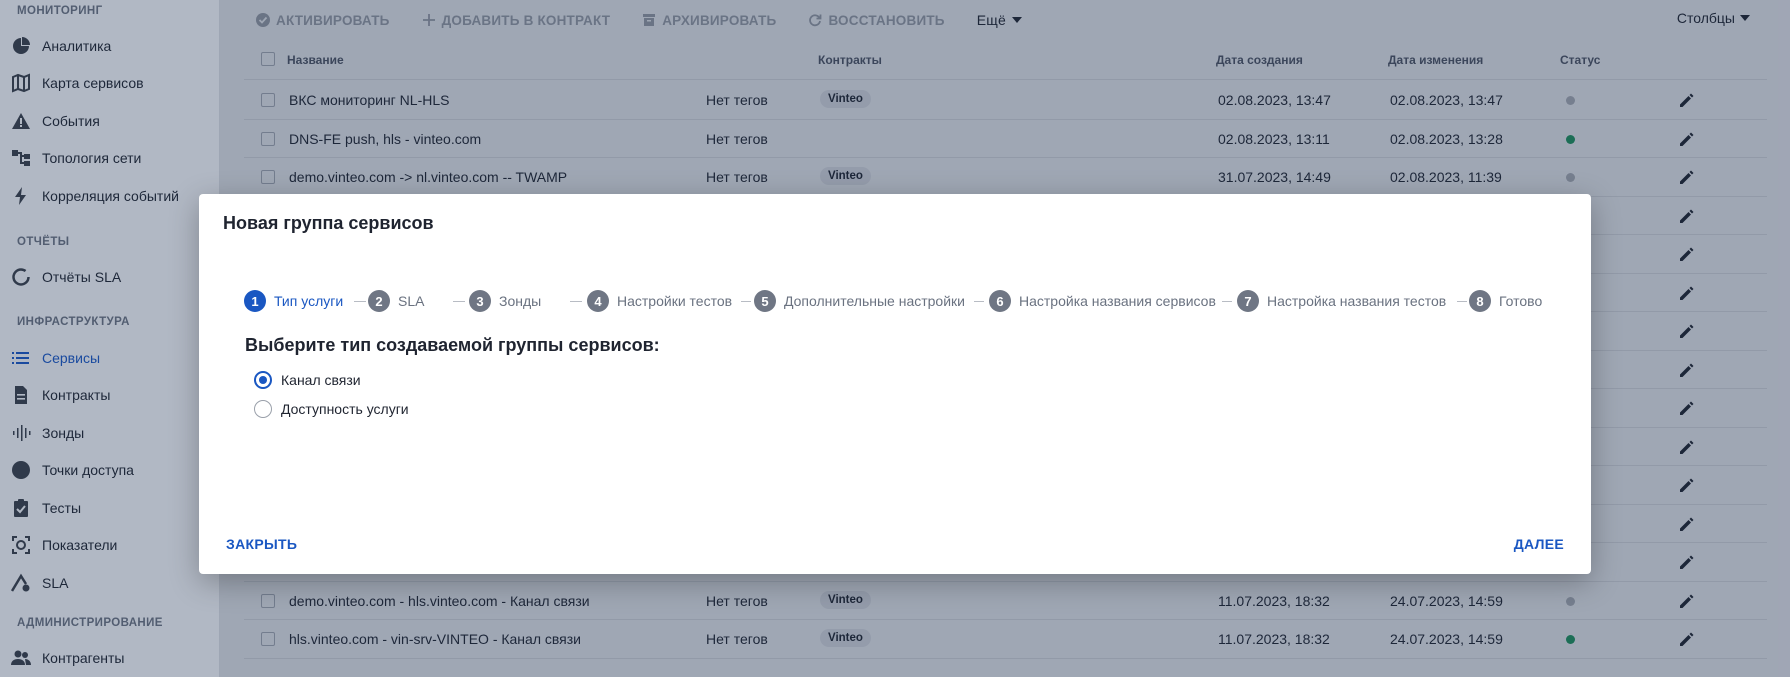 This screenshot has height=677, width=1790. Describe the element at coordinates (874, 301) in the screenshot. I see `step-label: Дополнительные настройки` at that location.